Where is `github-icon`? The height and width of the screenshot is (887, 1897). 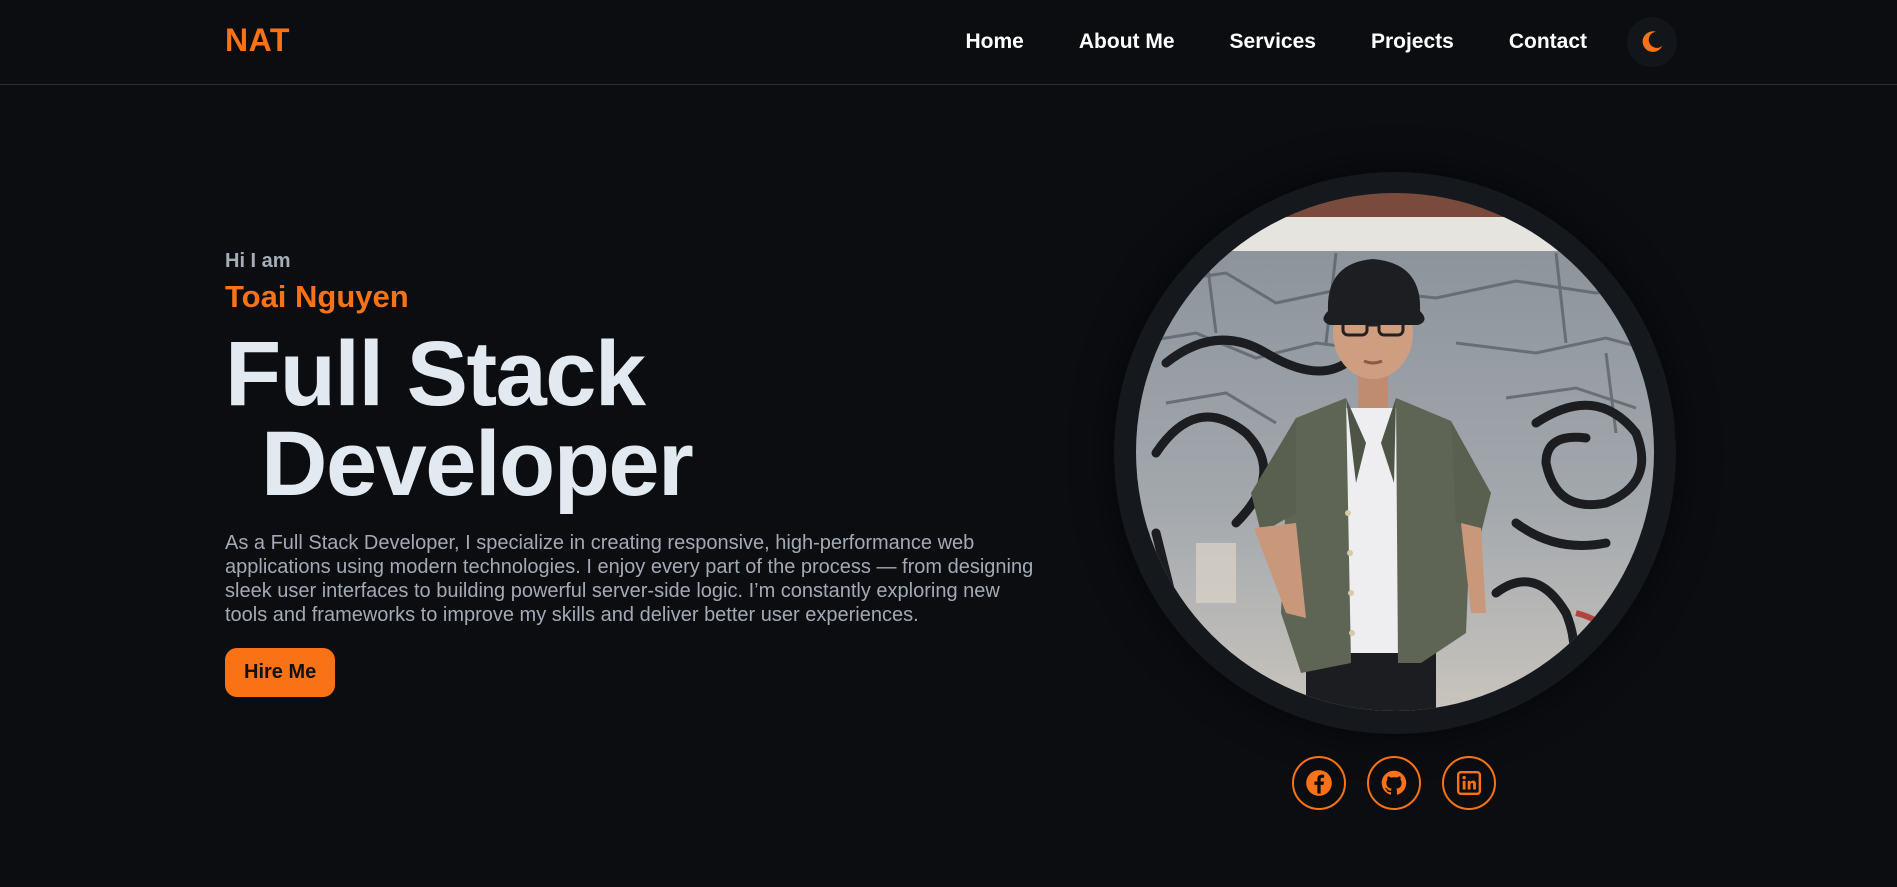 github-icon is located at coordinates (1394, 782).